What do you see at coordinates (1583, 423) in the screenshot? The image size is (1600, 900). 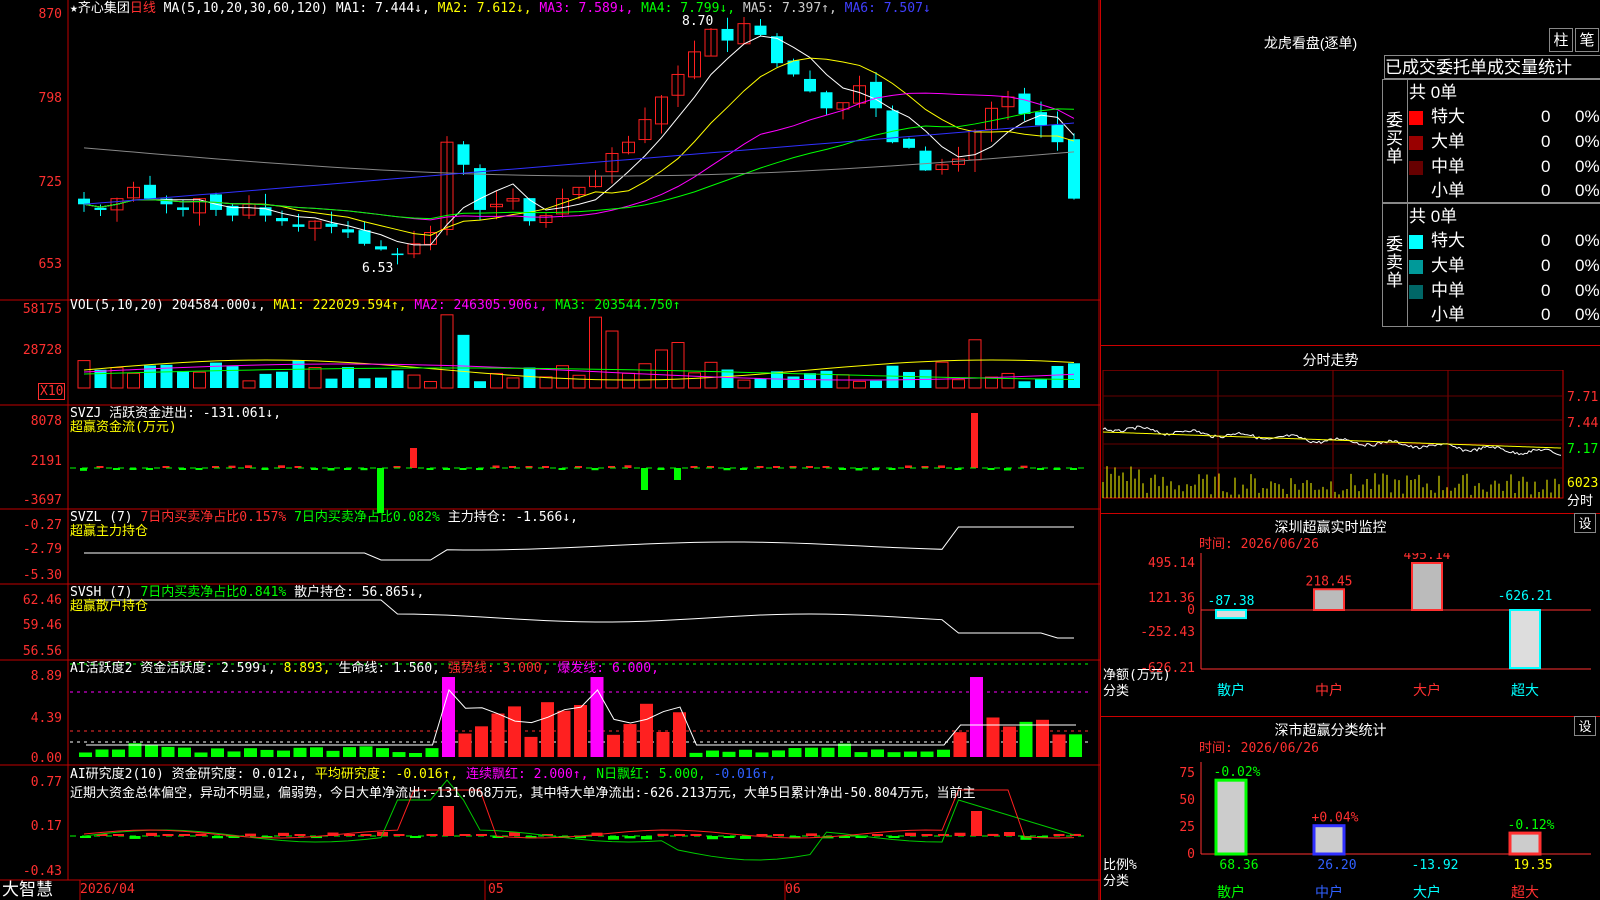 I see `fs-tick-2: 7.44` at bounding box center [1583, 423].